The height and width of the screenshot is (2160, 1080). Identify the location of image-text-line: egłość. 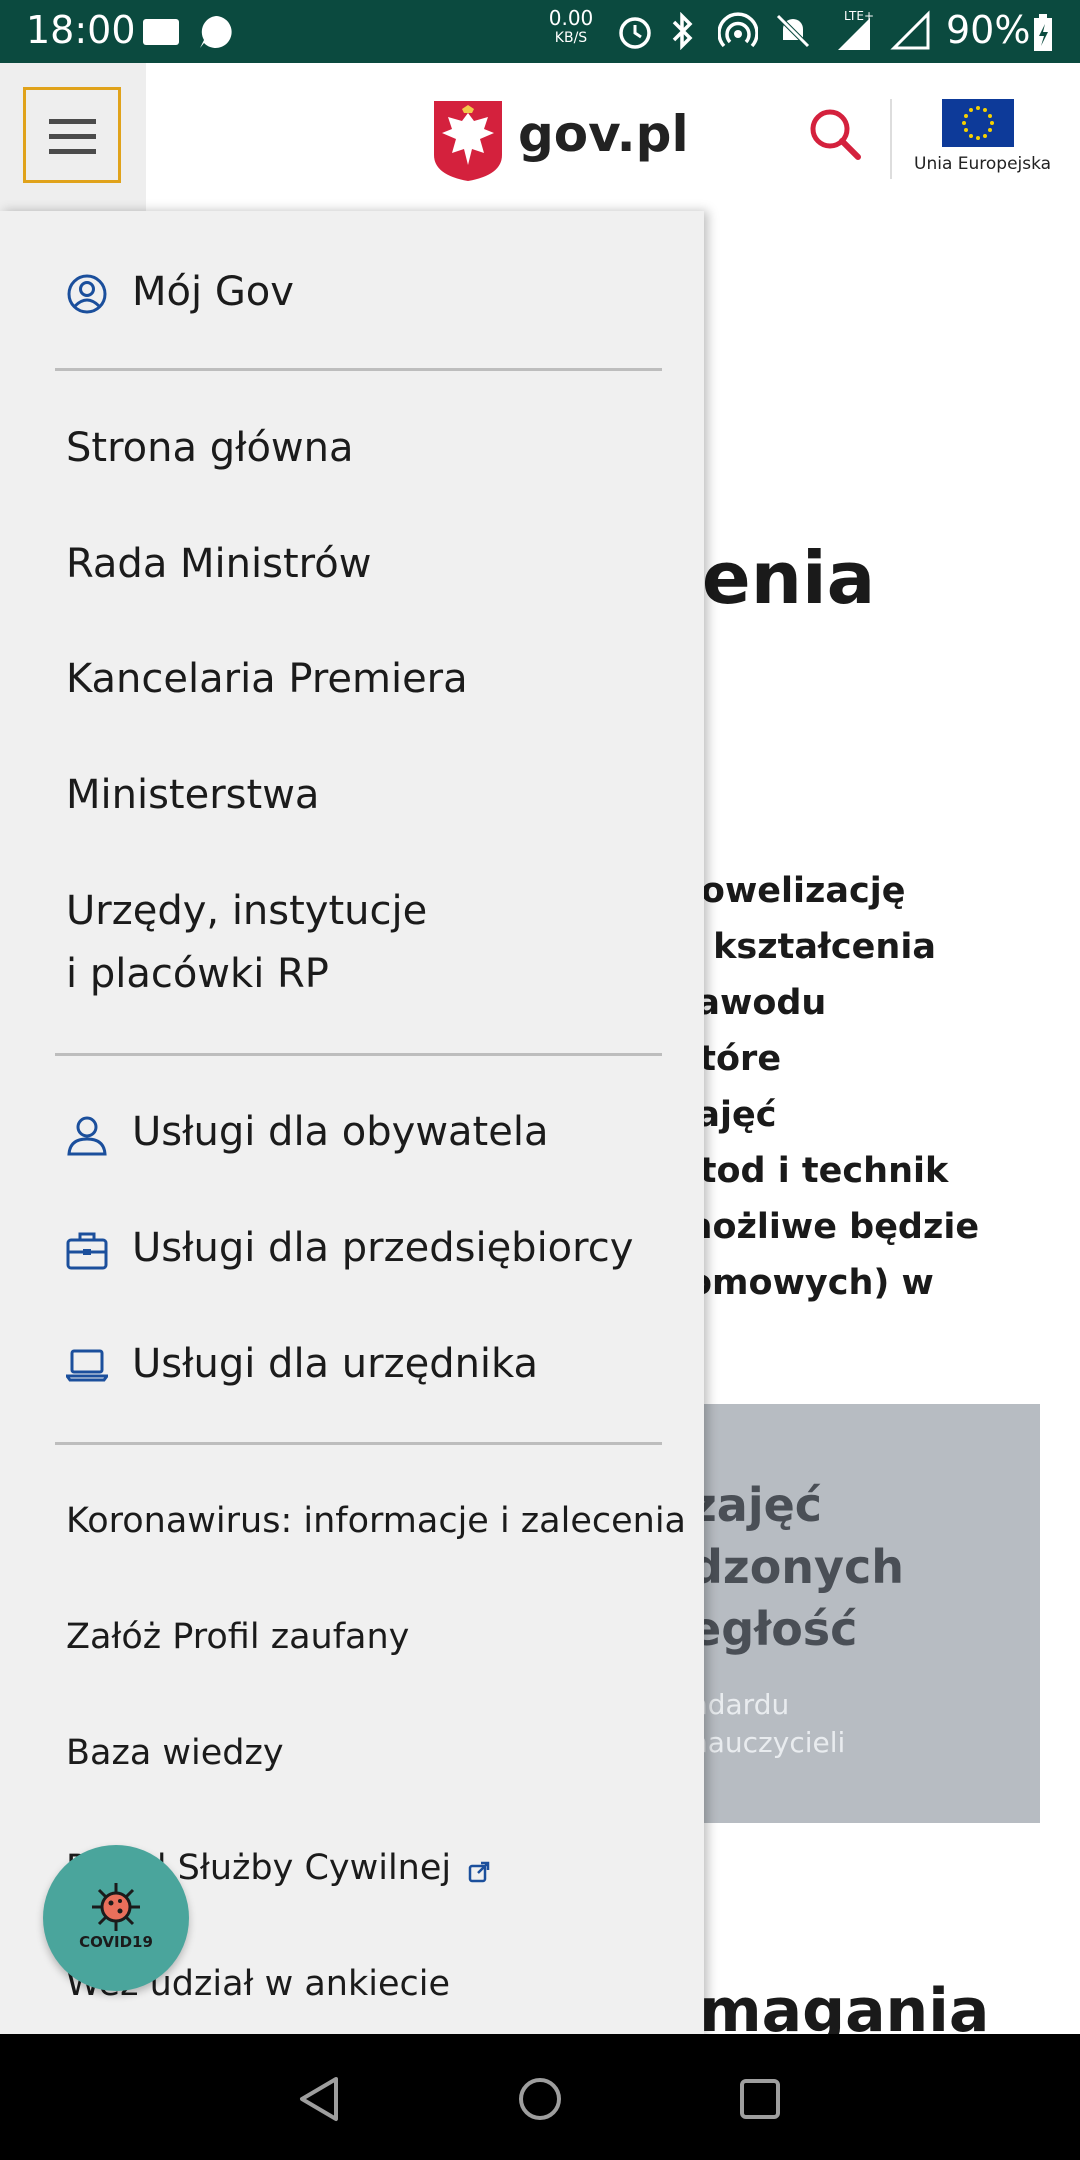
(774, 1629).